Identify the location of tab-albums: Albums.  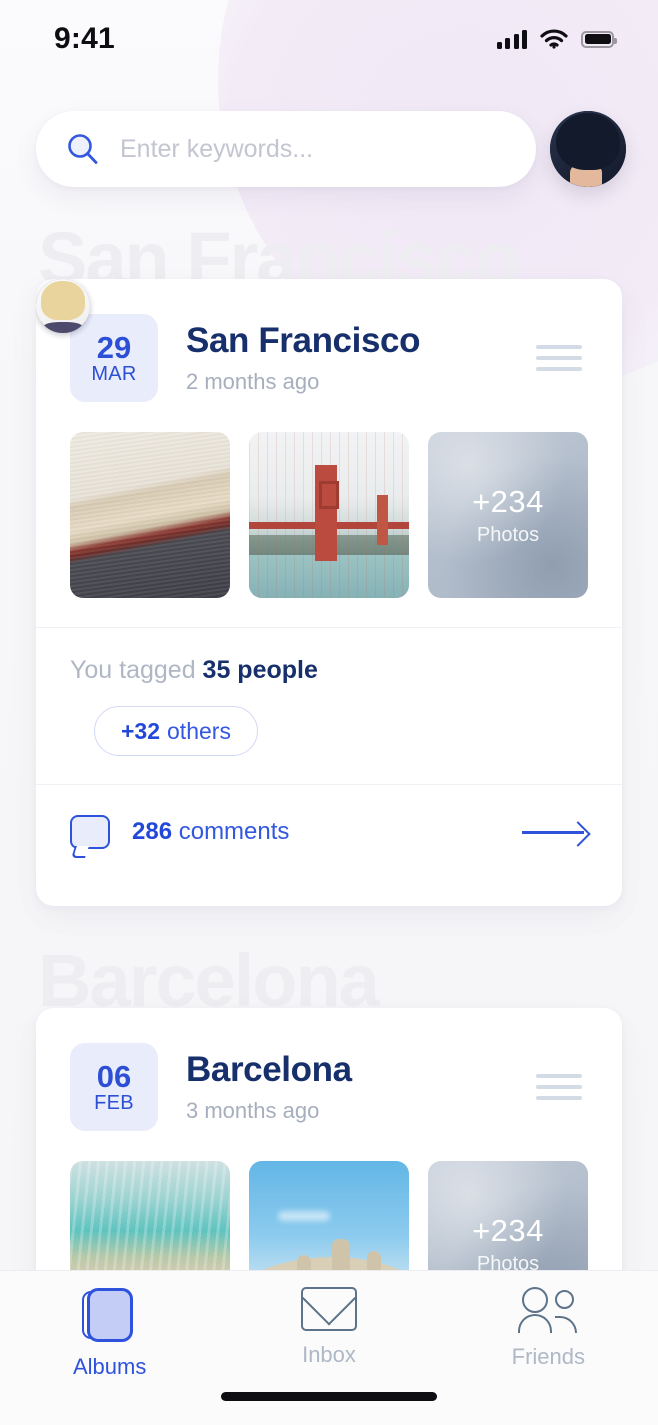
(109, 1333).